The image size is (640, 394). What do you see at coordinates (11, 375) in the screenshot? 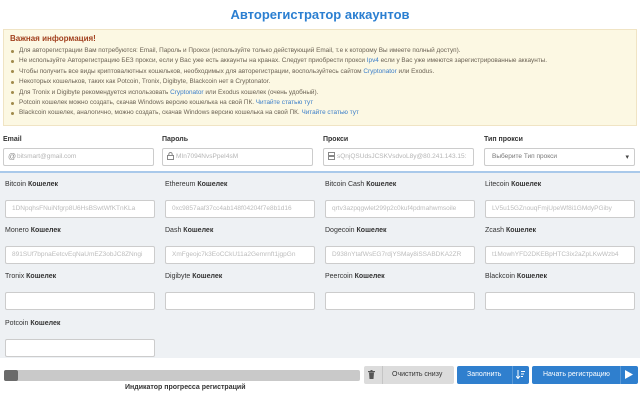
I see `progress-fill` at bounding box center [11, 375].